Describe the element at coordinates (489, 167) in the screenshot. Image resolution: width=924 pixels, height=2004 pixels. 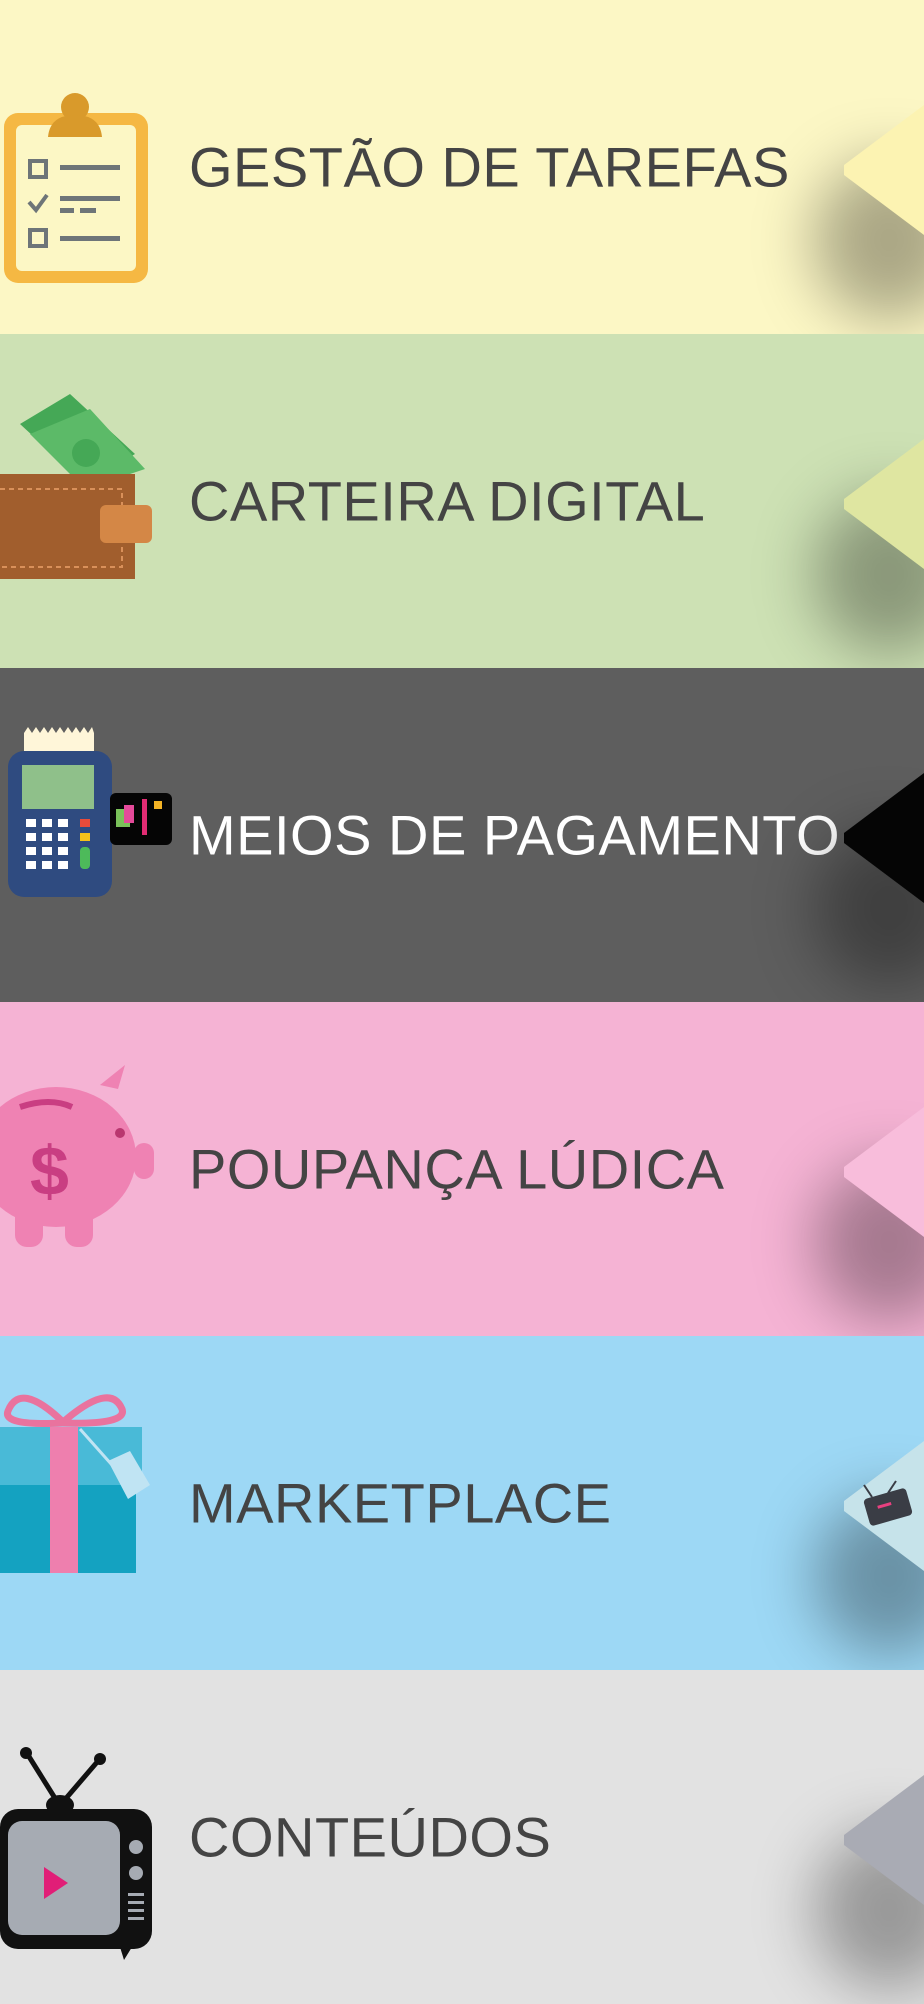
I see `menu-item-label: GESTÃO DE TAREFAS` at that location.